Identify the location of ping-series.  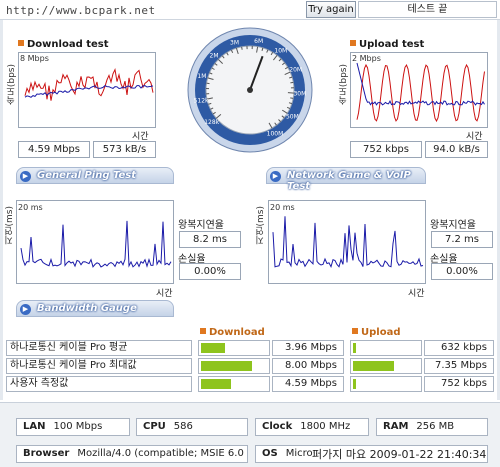
(96, 244).